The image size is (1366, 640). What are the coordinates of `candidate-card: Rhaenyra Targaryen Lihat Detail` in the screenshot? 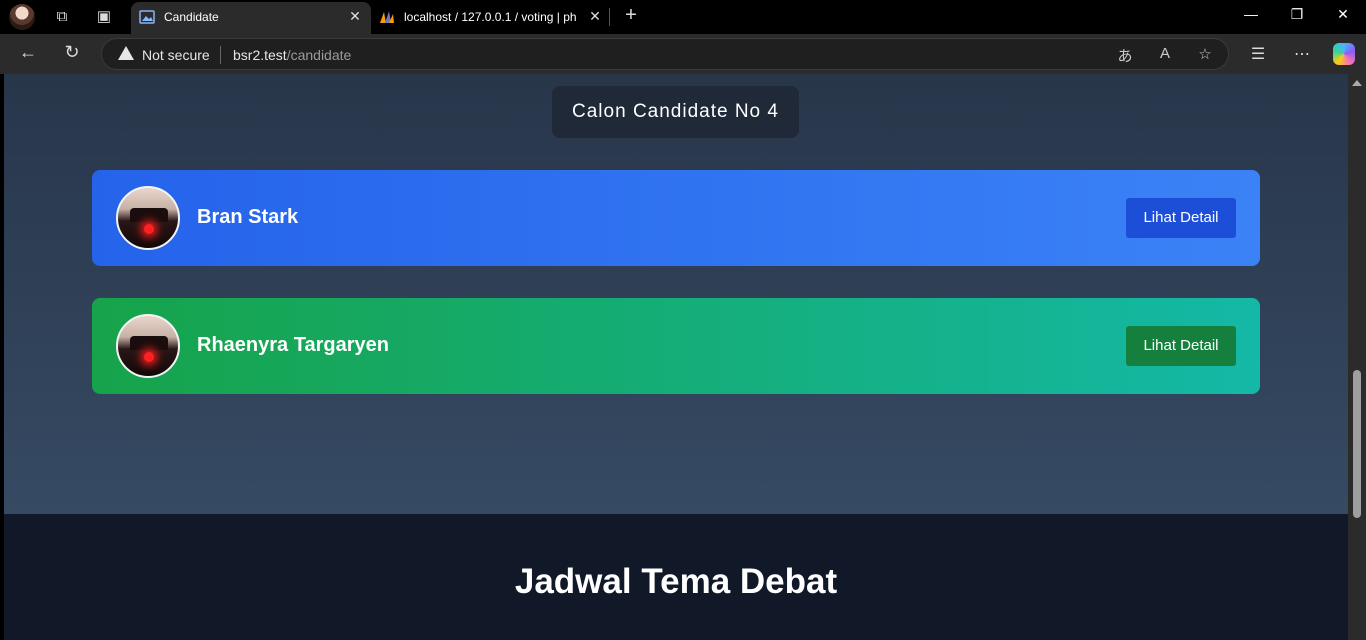 It's located at (676, 346).